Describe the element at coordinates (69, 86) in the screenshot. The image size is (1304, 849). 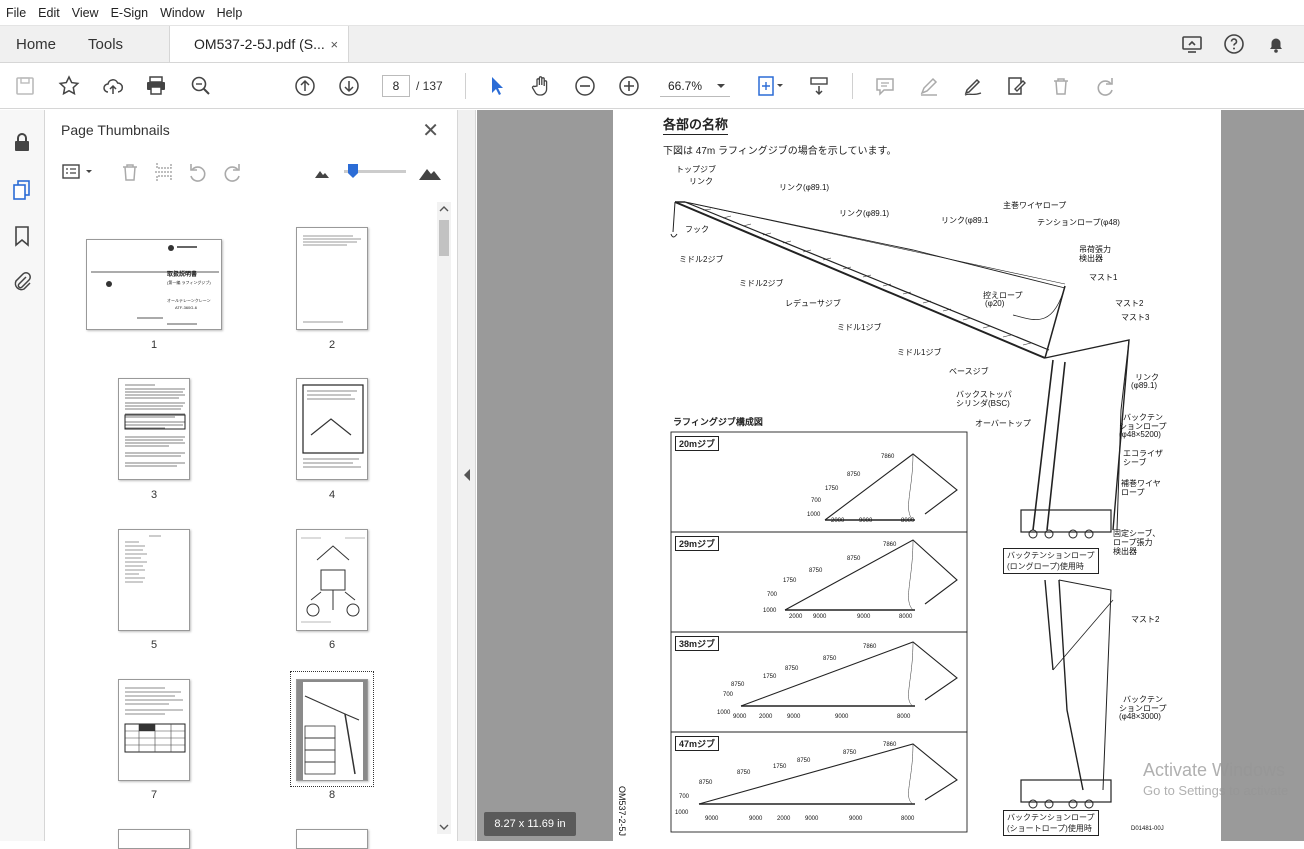
I see `bookmark-star-icon` at that location.